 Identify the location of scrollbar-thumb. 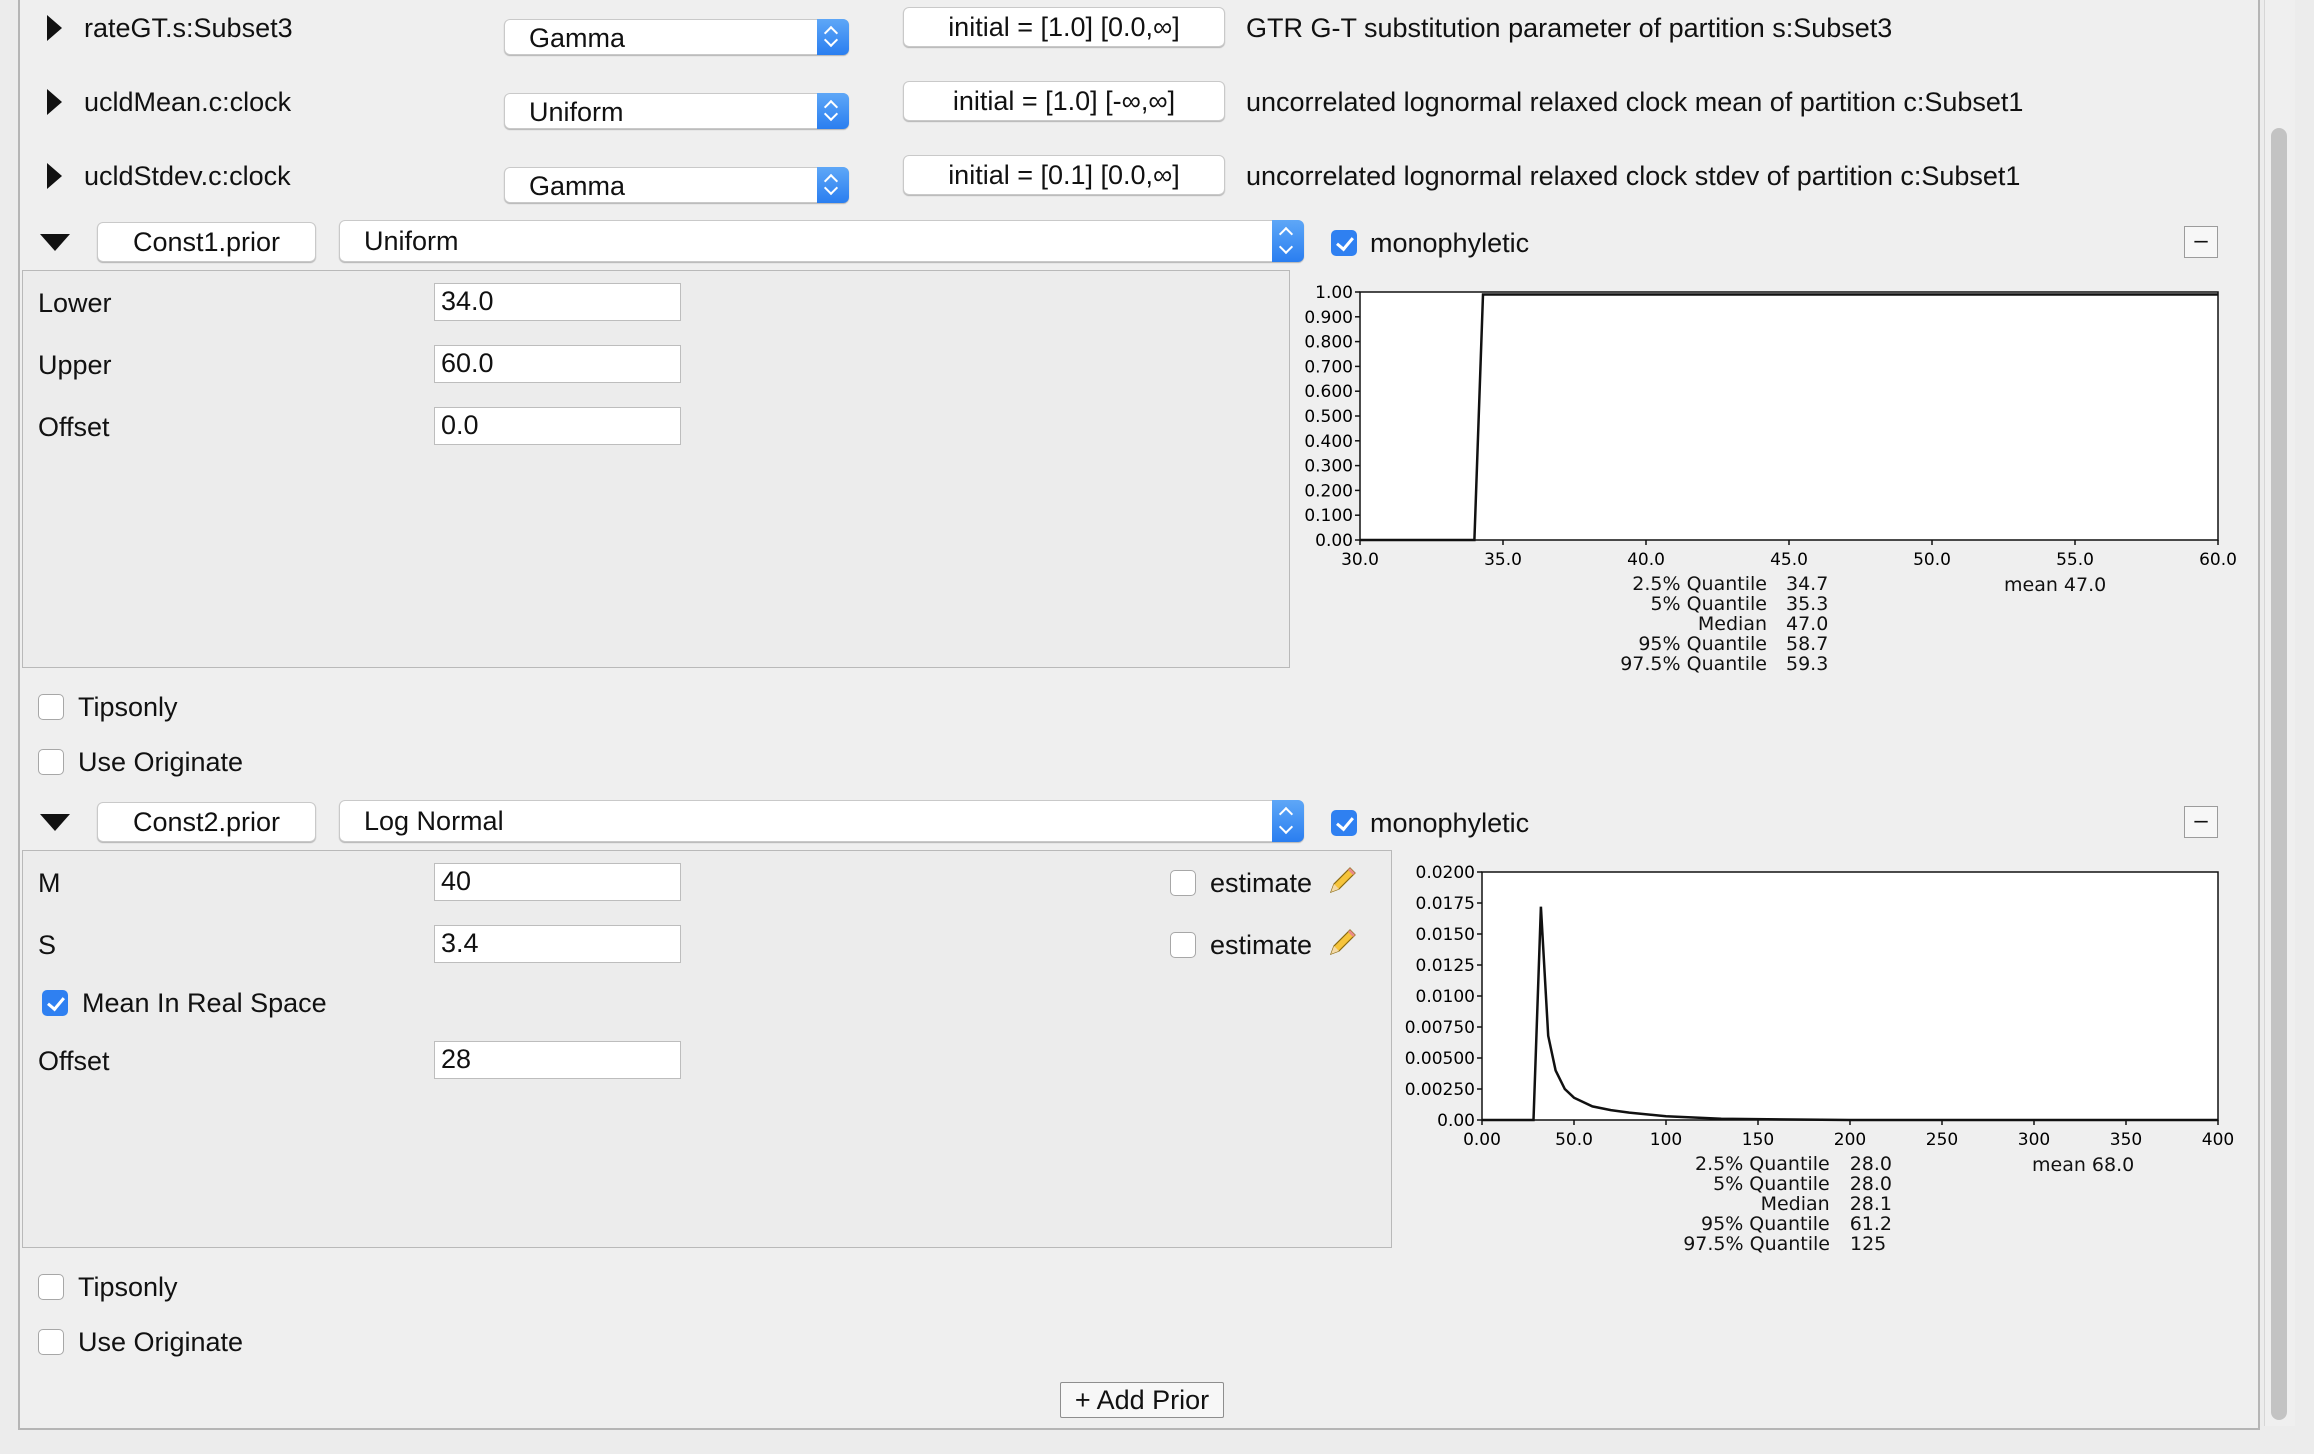
(2279, 774).